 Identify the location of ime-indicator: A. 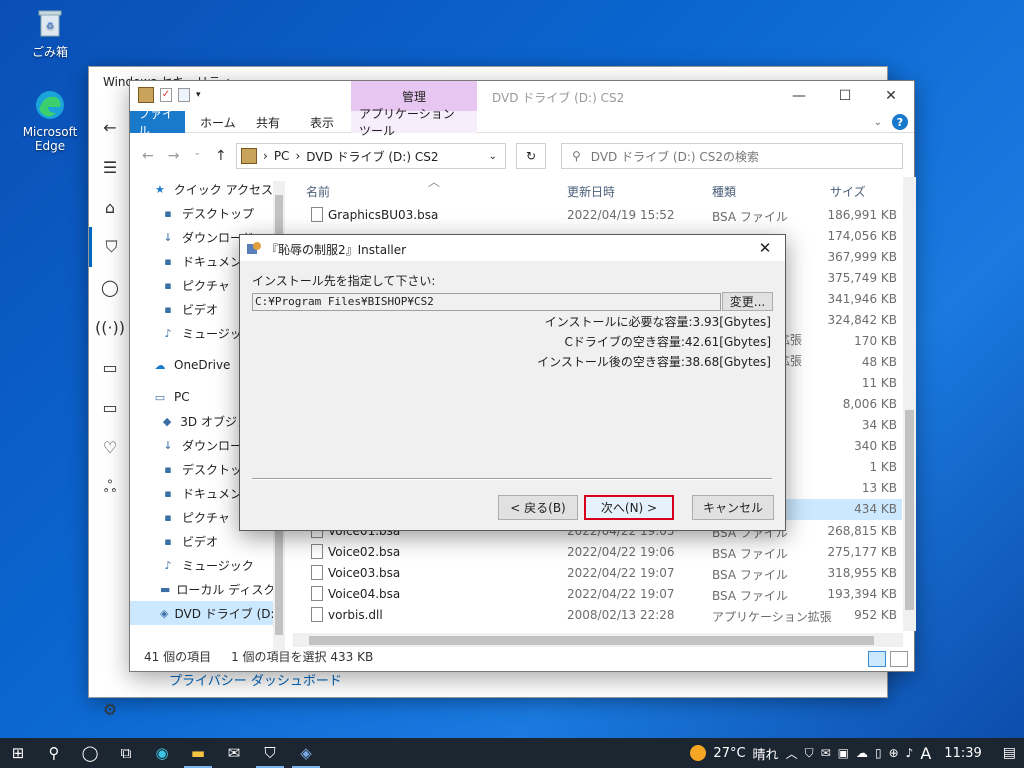
(925, 753).